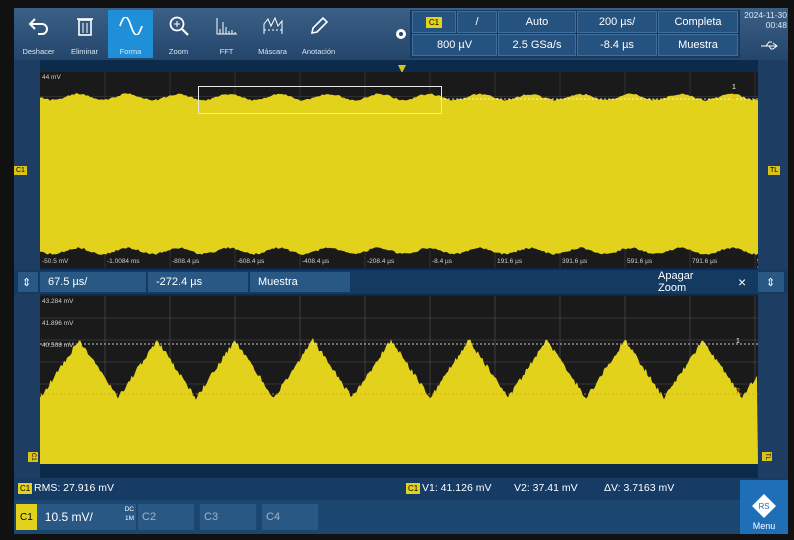 The height and width of the screenshot is (540, 794). What do you see at coordinates (767, 456) in the screenshot?
I see `lower-trigger-marker: TL` at bounding box center [767, 456].